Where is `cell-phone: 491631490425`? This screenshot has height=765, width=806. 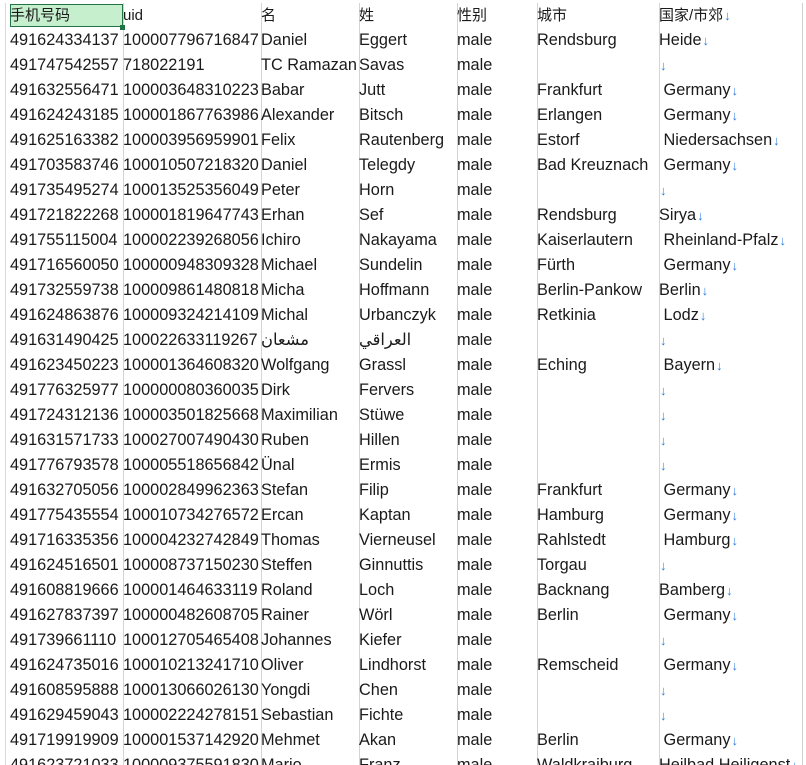 cell-phone: 491631490425 is located at coordinates (66, 340).